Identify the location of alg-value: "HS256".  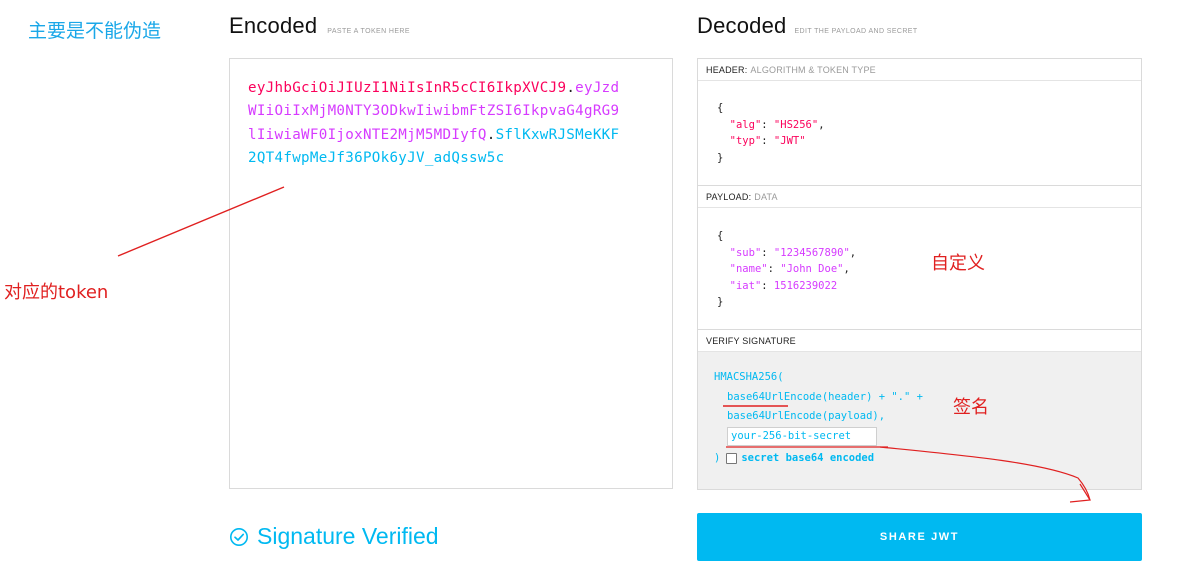
(796, 124).